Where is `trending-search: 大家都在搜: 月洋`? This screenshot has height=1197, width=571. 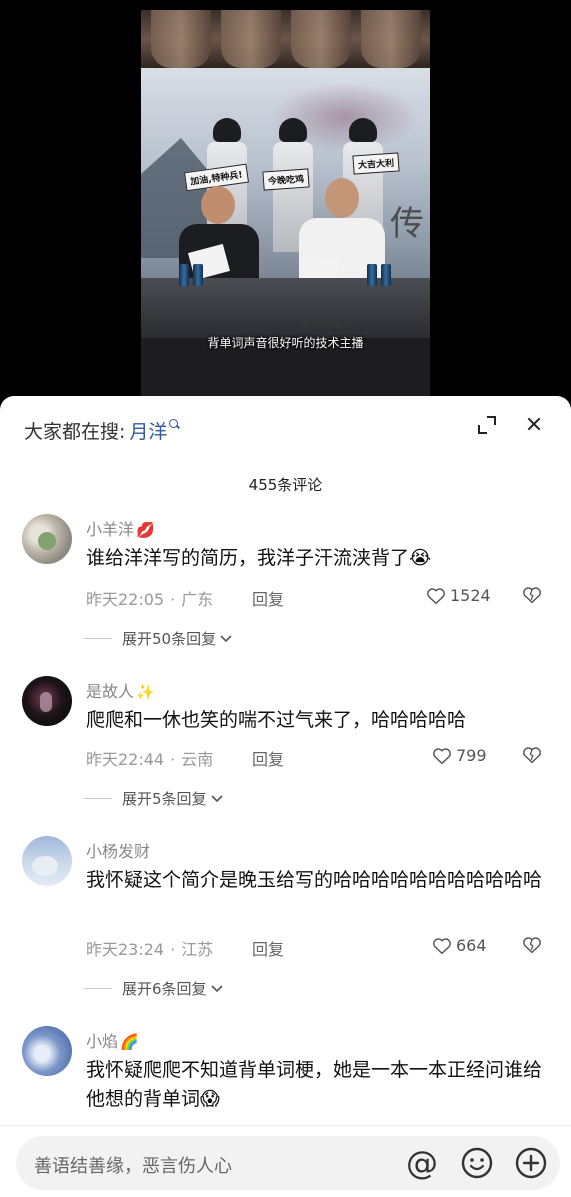
trending-search: 大家都在搜: 月洋 is located at coordinates (102, 430).